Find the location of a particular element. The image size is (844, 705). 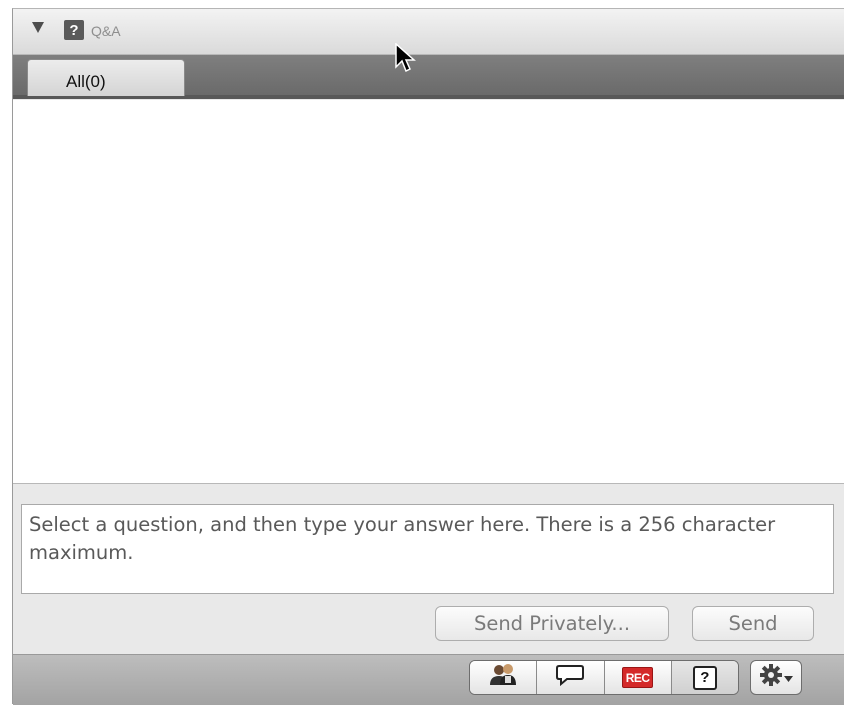

settings-button is located at coordinates (776, 677).